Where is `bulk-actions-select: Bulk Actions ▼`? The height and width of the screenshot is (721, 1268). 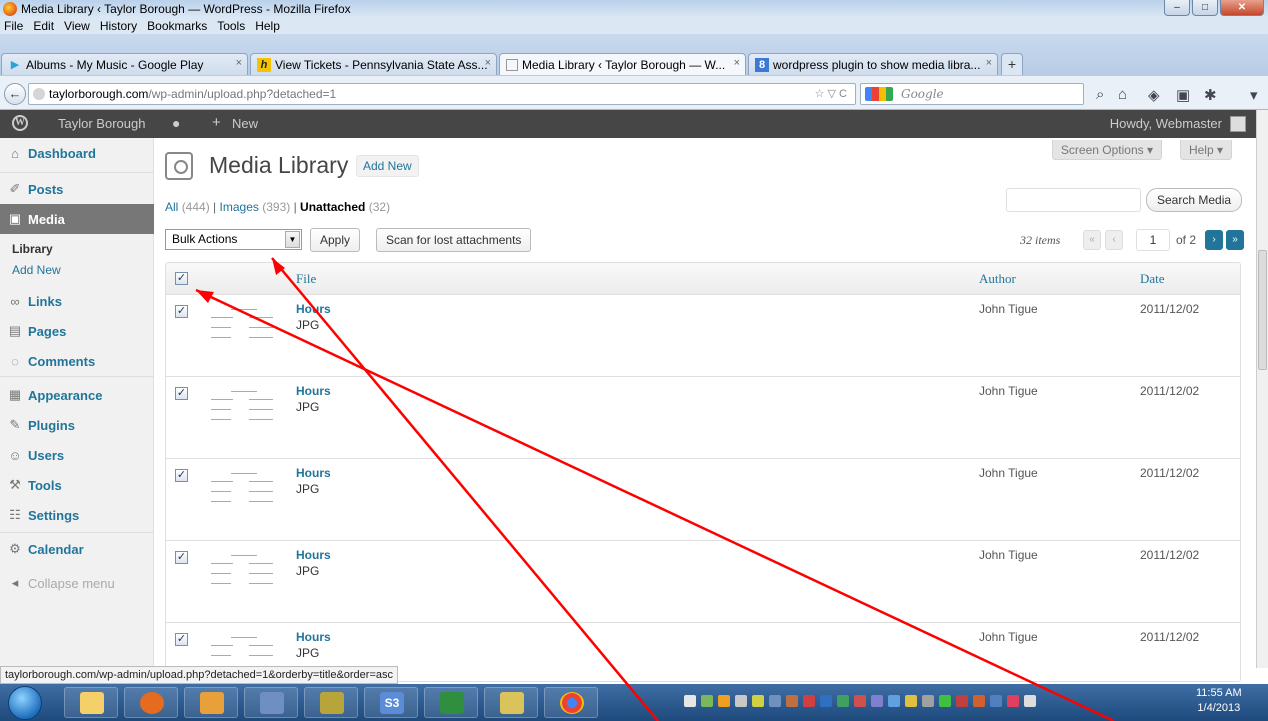 bulk-actions-select: Bulk Actions ▼ is located at coordinates (233, 239).